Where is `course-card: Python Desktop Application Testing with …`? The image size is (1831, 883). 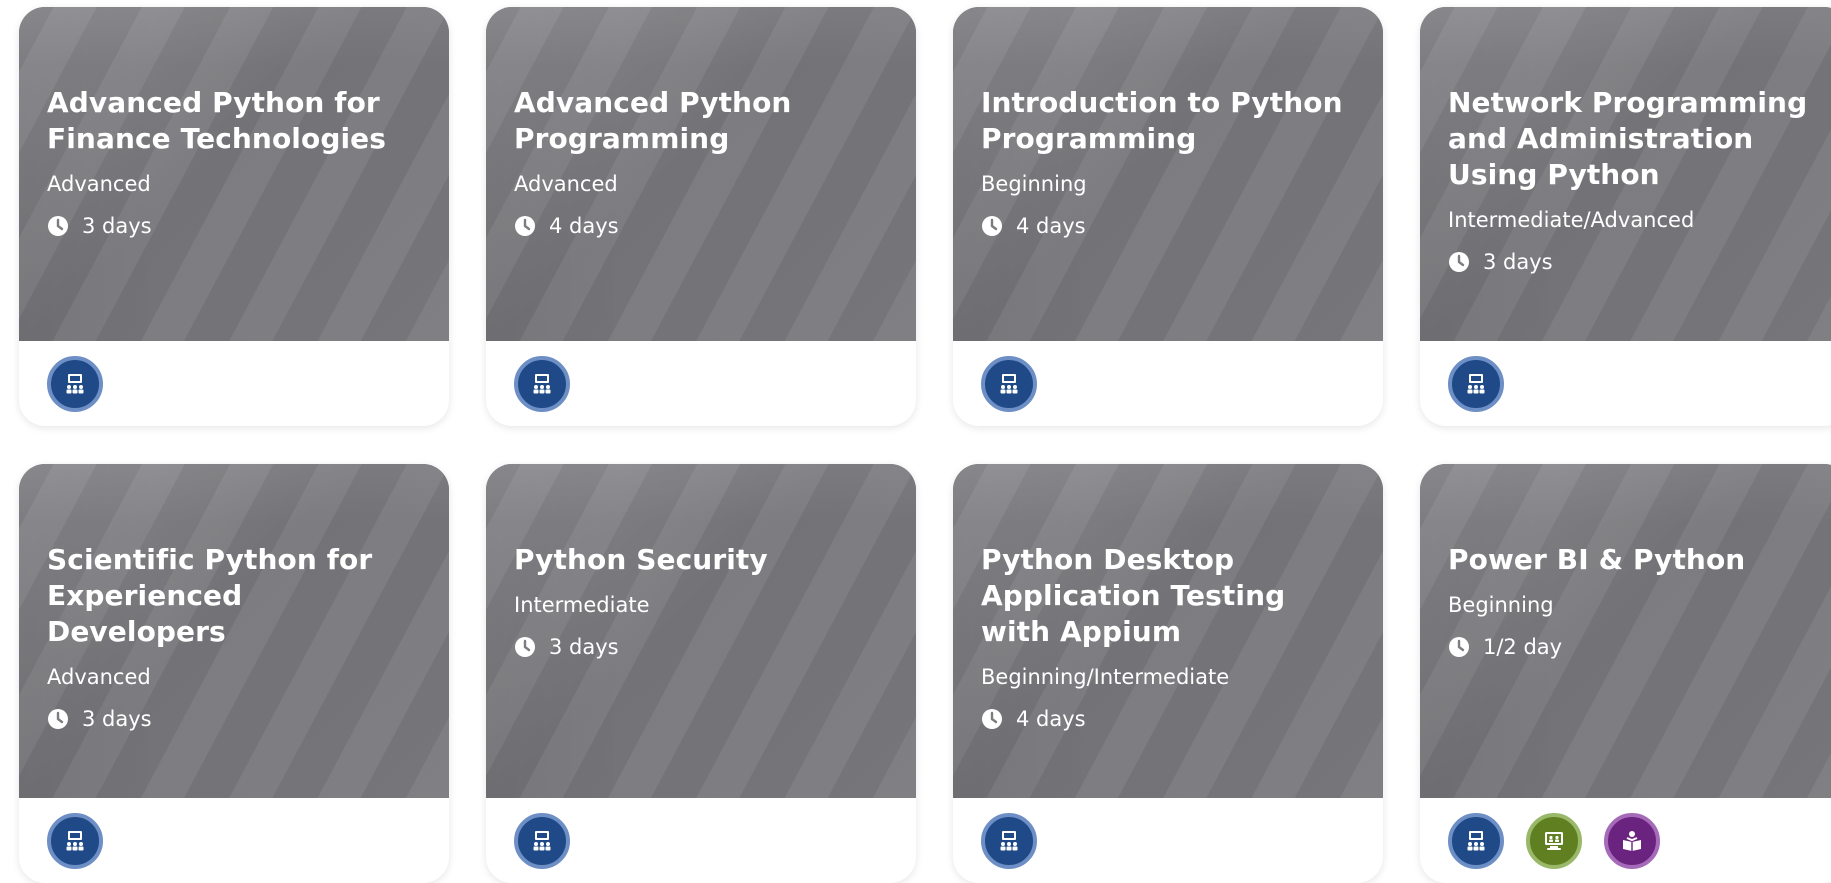 course-card: Python Desktop Application Testing with … is located at coordinates (1168, 673).